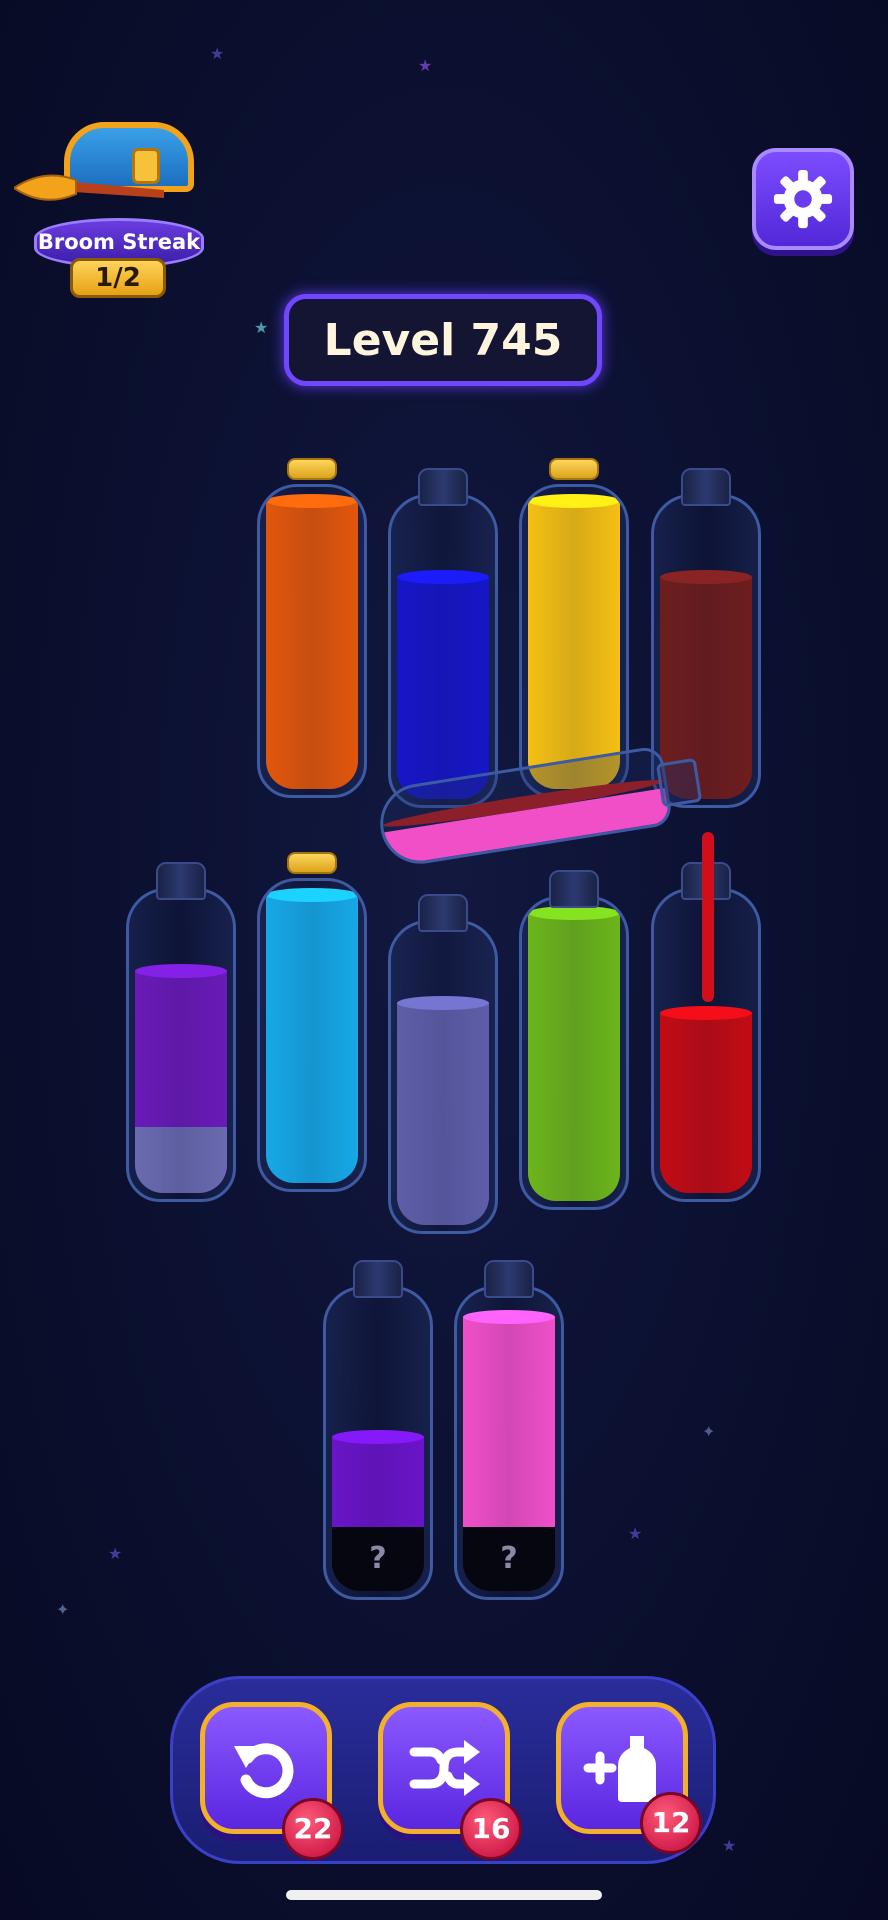  I want to click on undo-icon, so click(264, 1771).